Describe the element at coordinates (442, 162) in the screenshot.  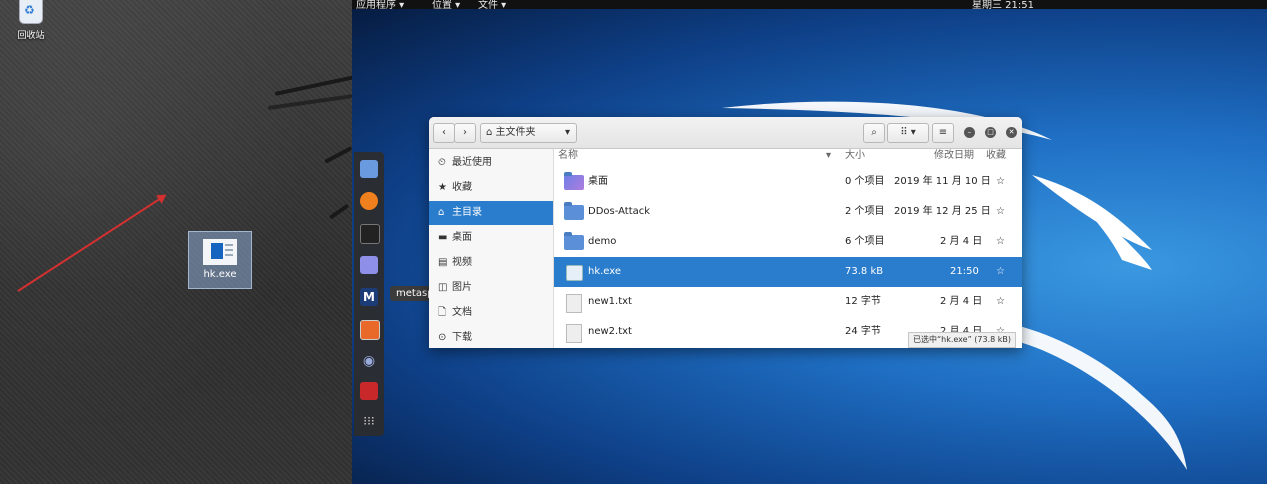
I see `clock-icon: ⏲` at that location.